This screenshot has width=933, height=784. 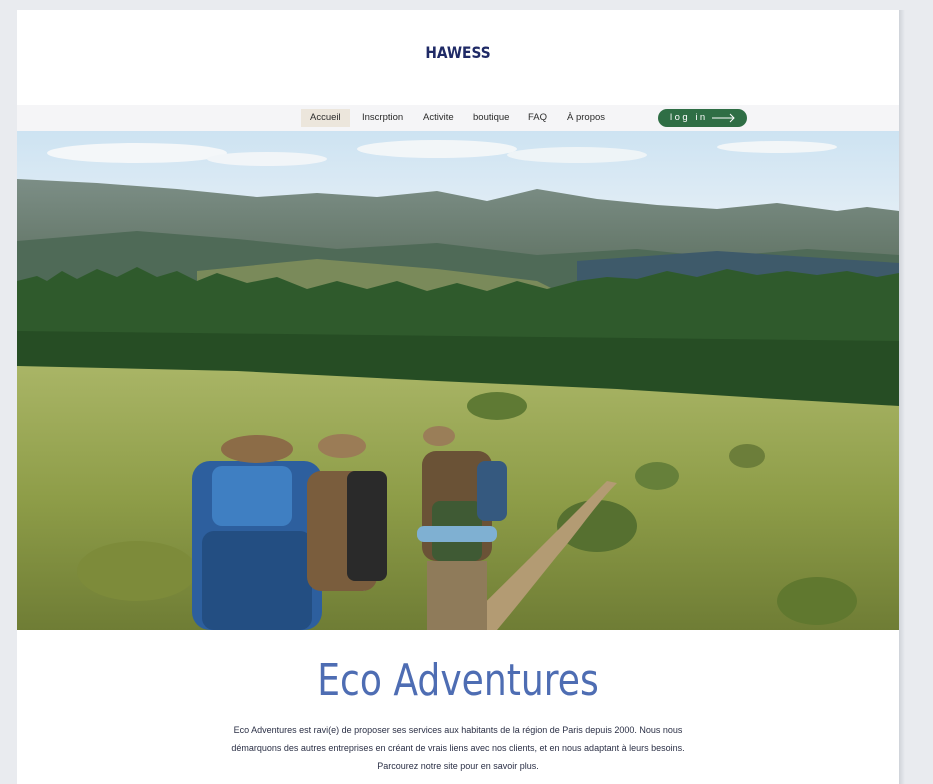 What do you see at coordinates (438, 118) in the screenshot?
I see `nav-item-activite: Activite` at bounding box center [438, 118].